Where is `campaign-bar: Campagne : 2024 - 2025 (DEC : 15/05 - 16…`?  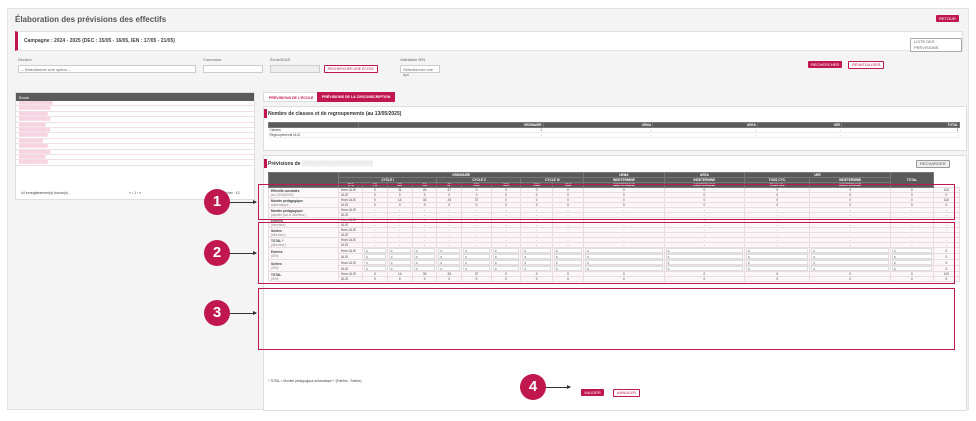 campaign-bar: Campagne : 2024 - 2025 (DEC : 15/05 - 16… is located at coordinates (489, 41).